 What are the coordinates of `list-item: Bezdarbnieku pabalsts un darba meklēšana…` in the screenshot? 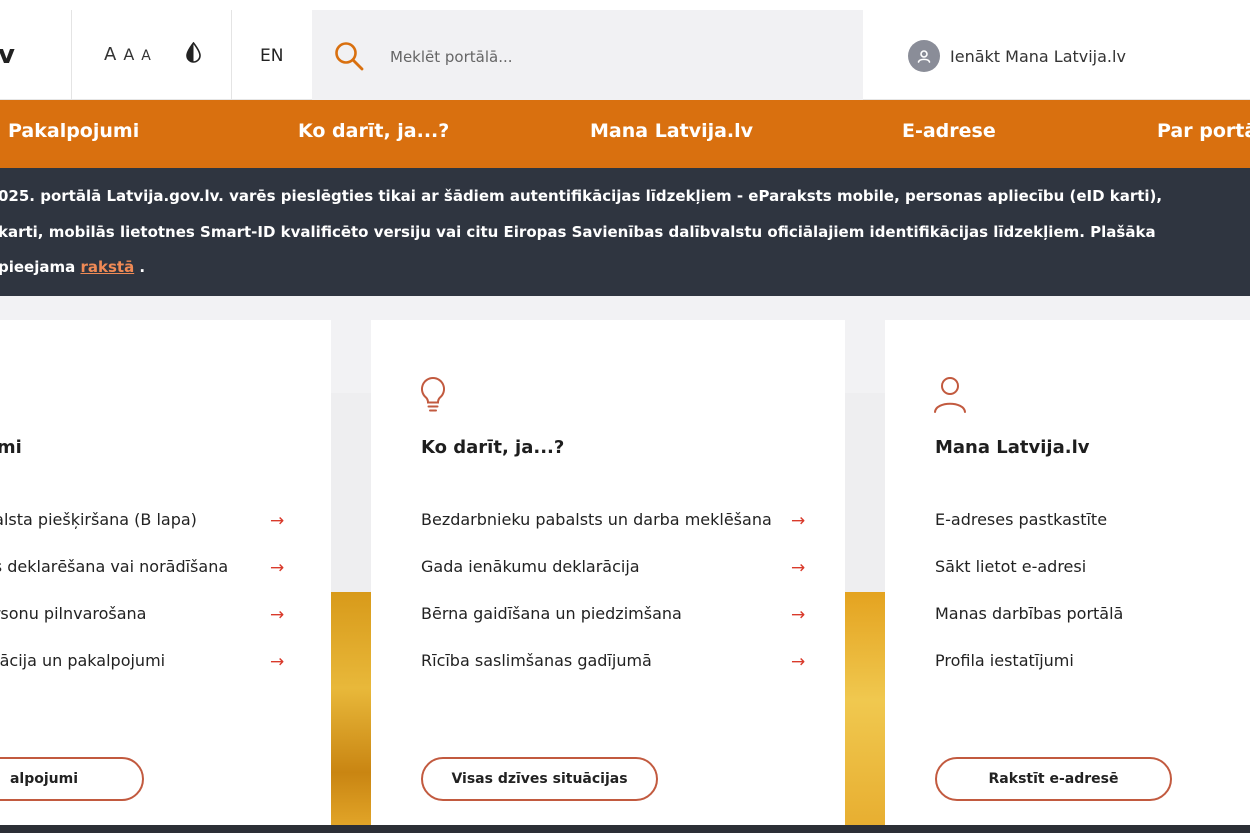 It's located at (596, 533).